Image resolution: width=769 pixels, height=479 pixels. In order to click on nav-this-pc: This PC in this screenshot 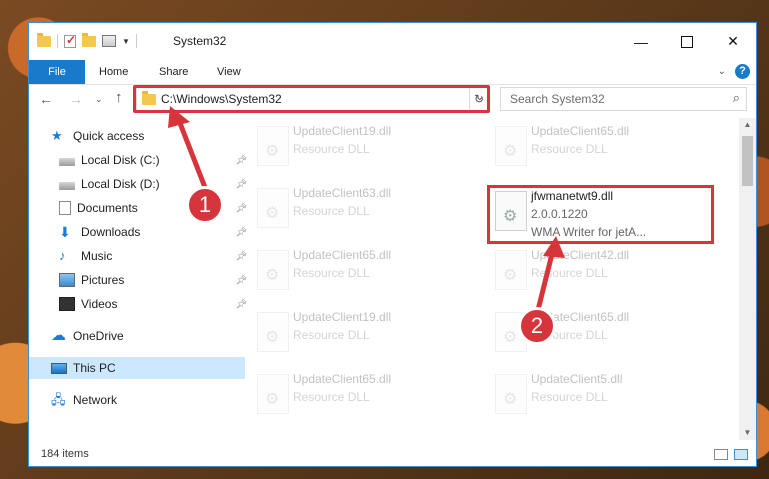, I will do `click(137, 368)`.